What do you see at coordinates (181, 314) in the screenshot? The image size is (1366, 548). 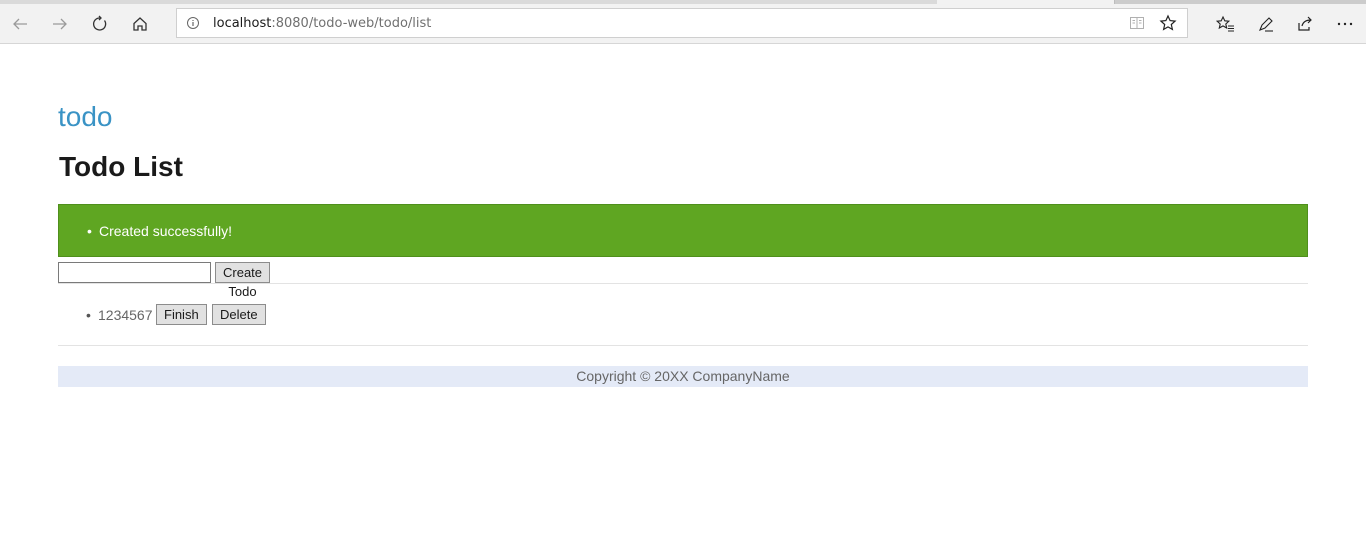 I see `finish-button: Finish` at bounding box center [181, 314].